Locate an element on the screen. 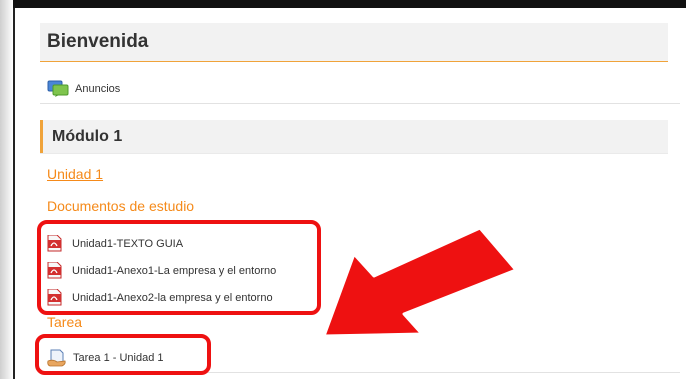  documents-highlight-box is located at coordinates (179, 267).